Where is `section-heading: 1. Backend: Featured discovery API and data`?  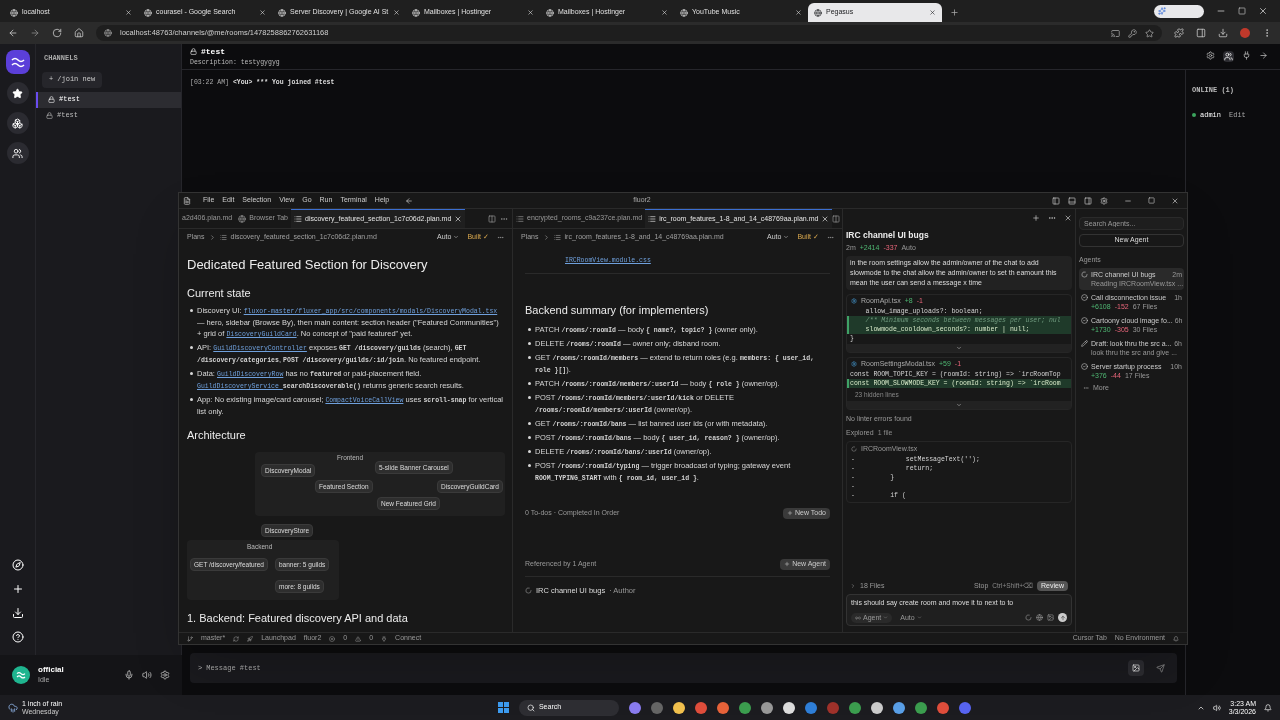
section-heading: 1. Backend: Featured discovery API and data is located at coordinates (298, 618).